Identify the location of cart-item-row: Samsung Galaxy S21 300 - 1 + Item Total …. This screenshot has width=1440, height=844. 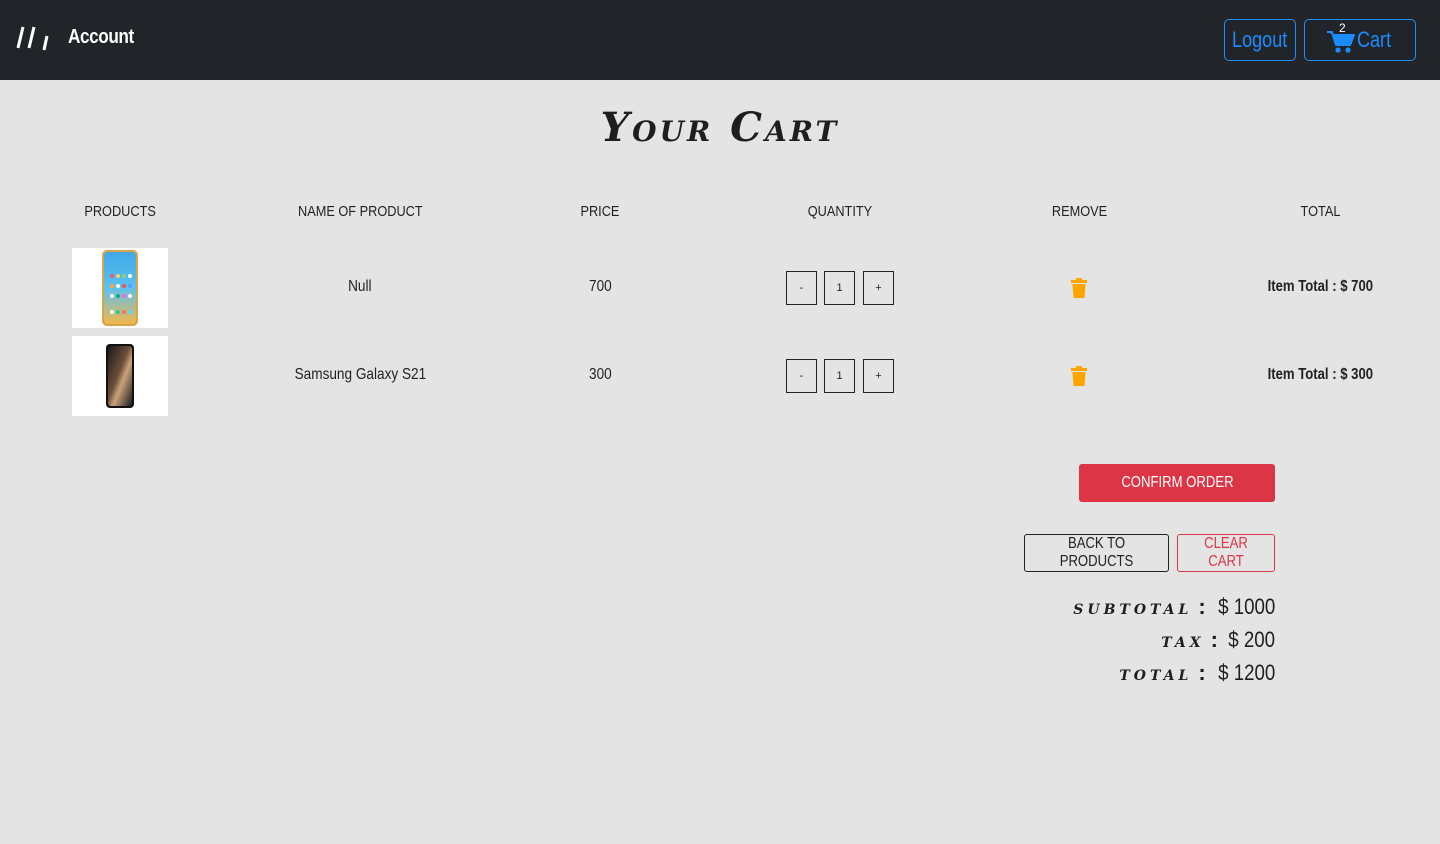
(720, 376).